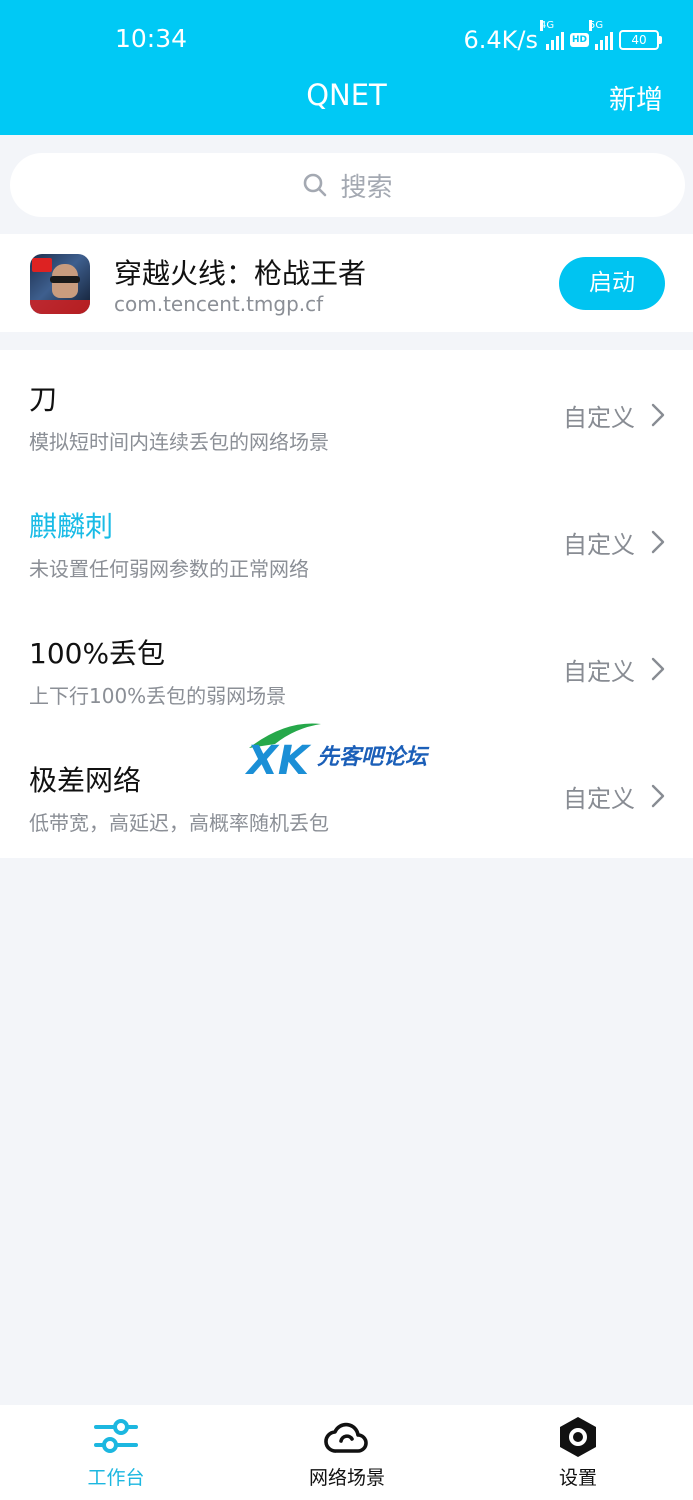 The width and height of the screenshot is (693, 1500). Describe the element at coordinates (612, 283) in the screenshot. I see `launch-button: 启动` at that location.